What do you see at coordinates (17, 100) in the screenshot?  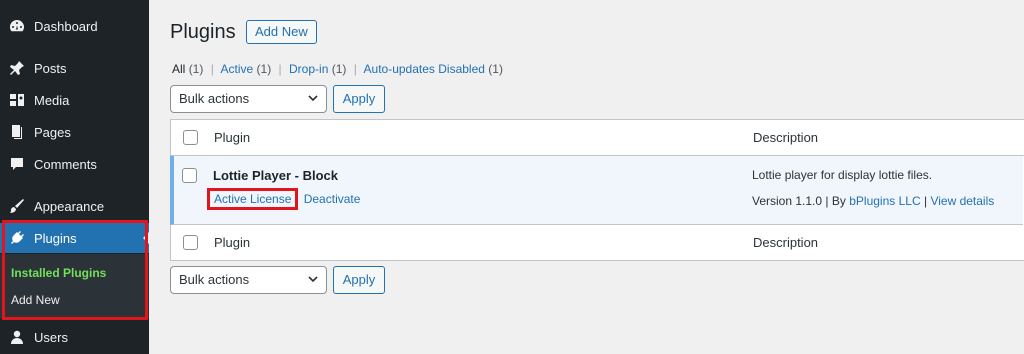 I see `media-icon` at bounding box center [17, 100].